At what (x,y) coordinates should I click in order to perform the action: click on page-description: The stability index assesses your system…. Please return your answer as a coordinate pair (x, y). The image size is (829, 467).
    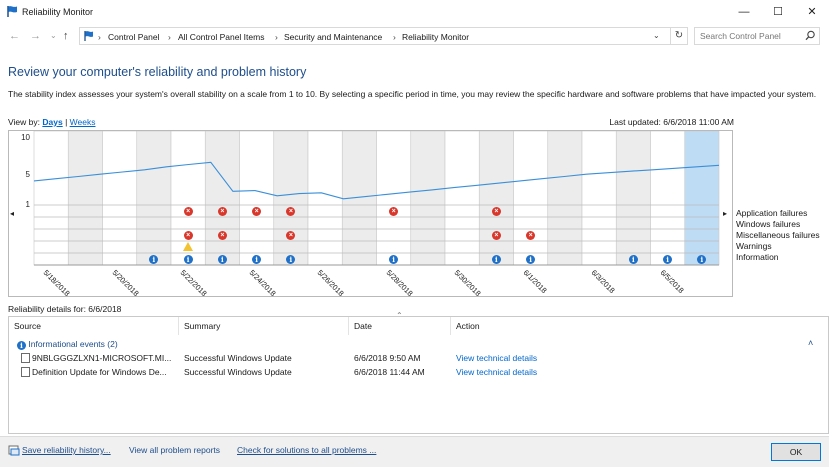
    Looking at the image, I should click on (412, 94).